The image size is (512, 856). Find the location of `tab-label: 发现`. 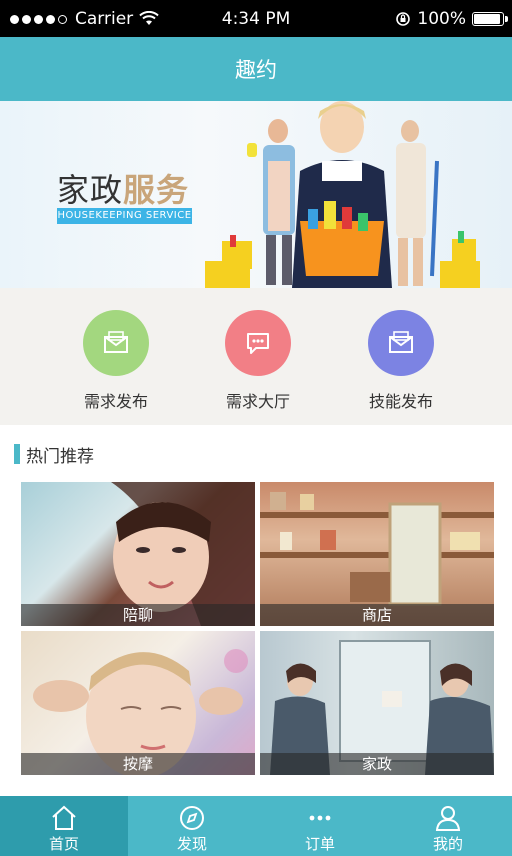

tab-label: 发现 is located at coordinates (191, 844).